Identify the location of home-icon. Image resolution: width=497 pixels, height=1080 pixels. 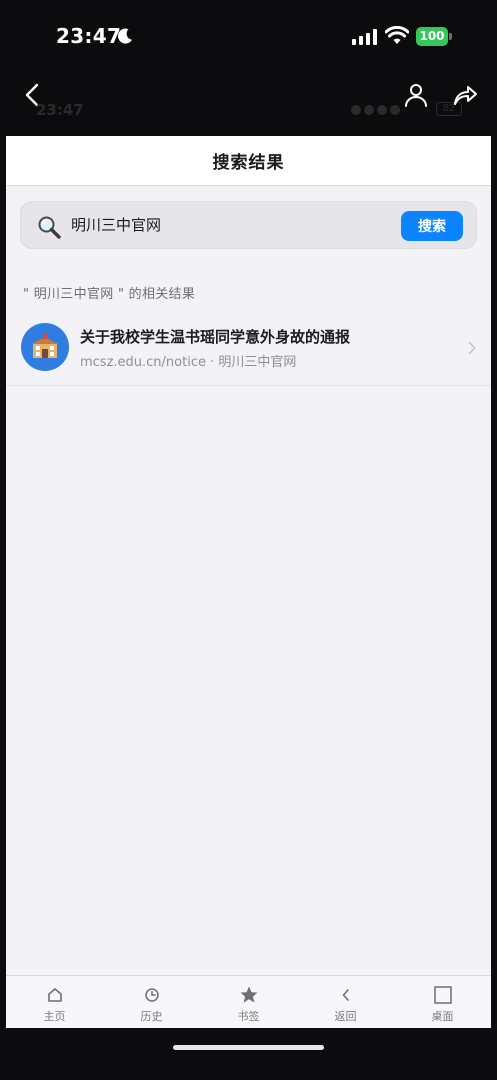
(54, 995).